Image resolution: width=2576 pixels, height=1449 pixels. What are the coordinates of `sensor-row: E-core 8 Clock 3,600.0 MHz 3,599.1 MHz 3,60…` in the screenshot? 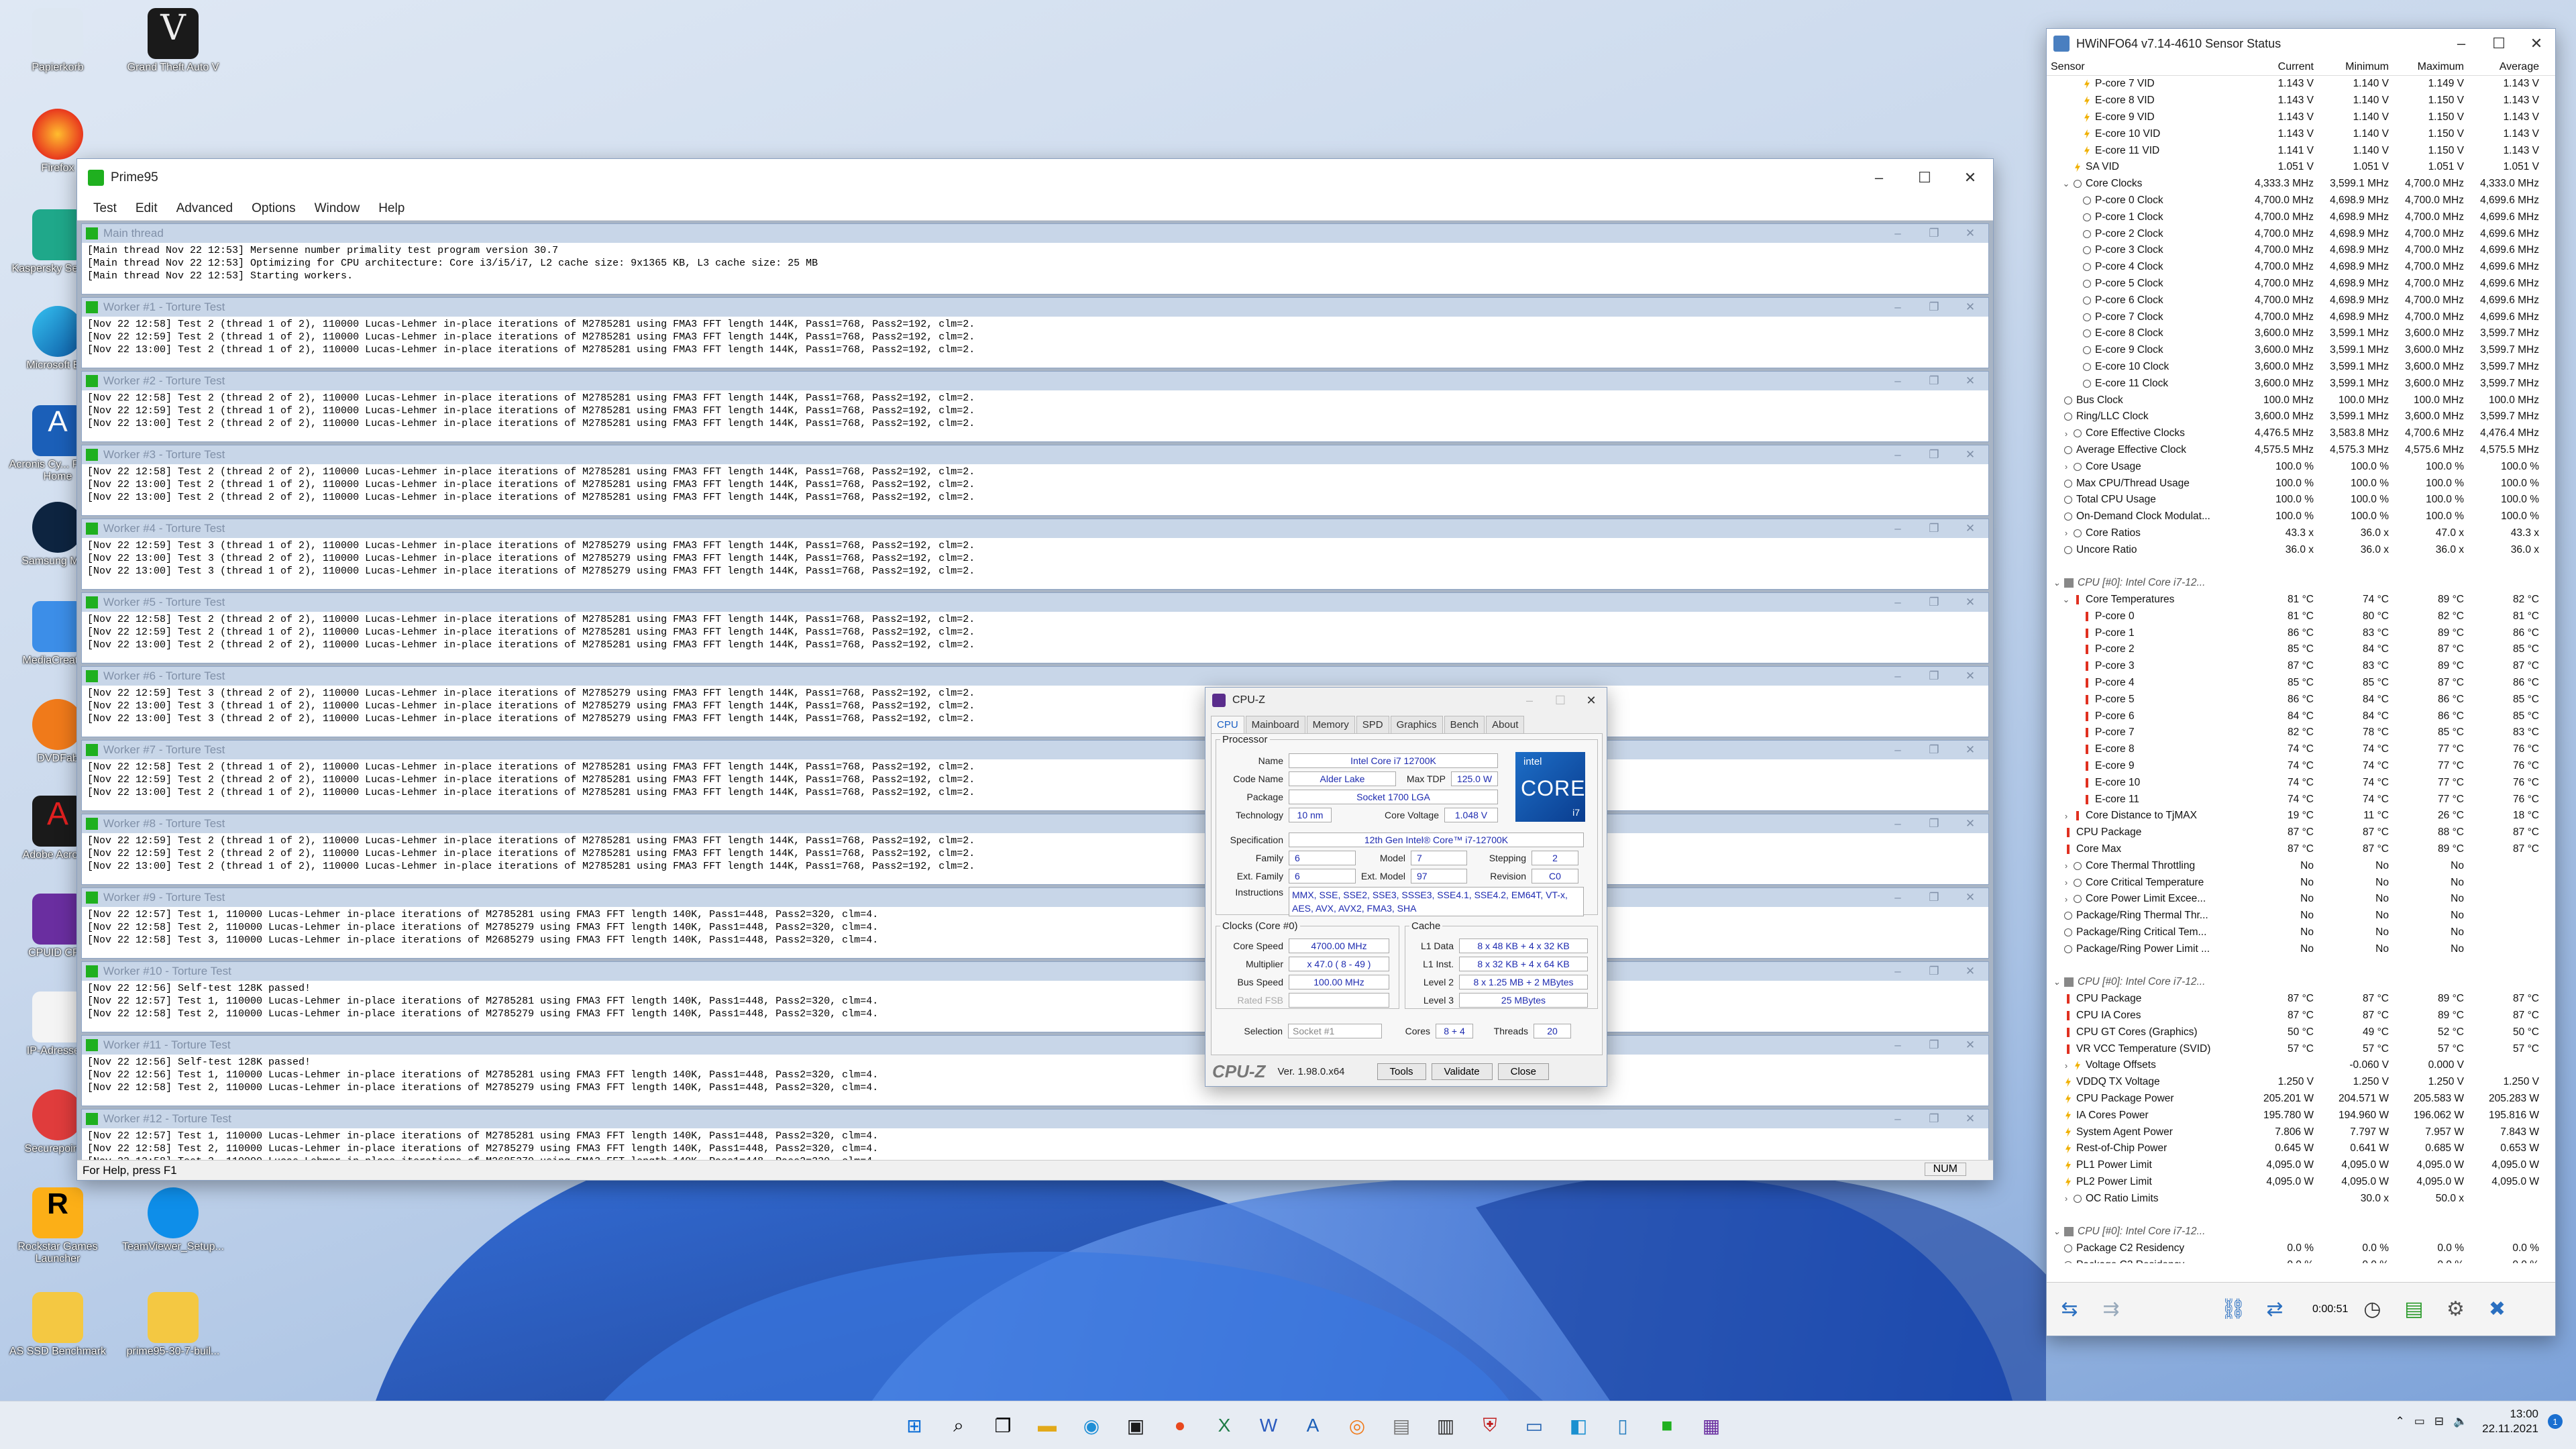 It's located at (2301, 333).